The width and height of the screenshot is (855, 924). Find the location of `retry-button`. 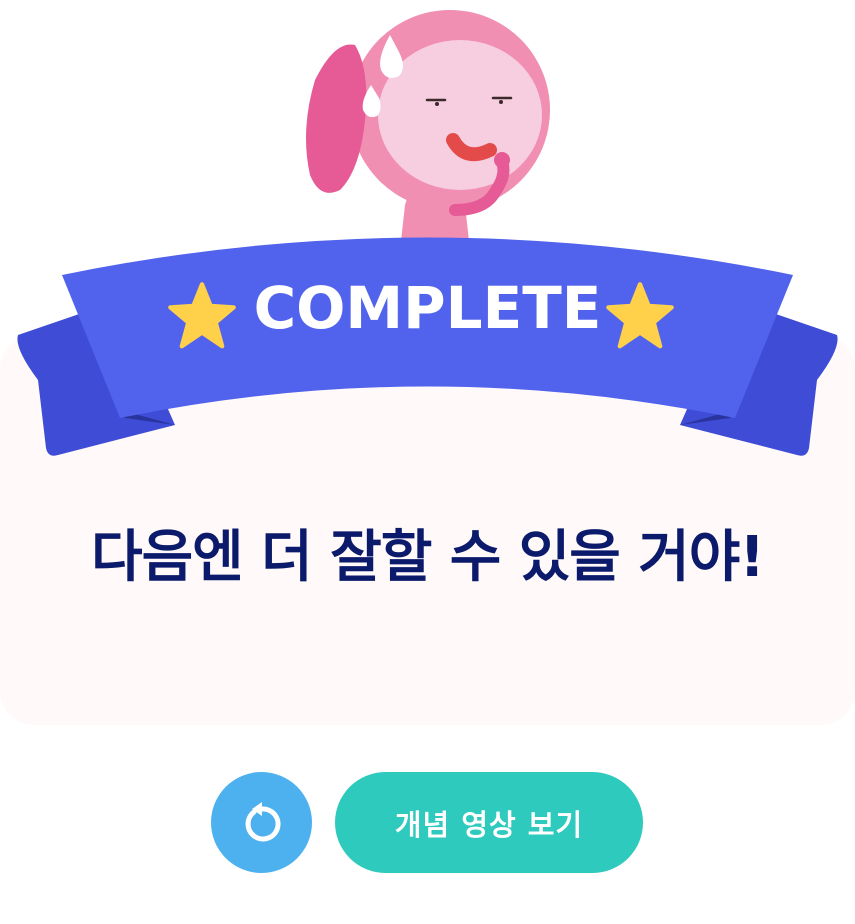

retry-button is located at coordinates (261, 822).